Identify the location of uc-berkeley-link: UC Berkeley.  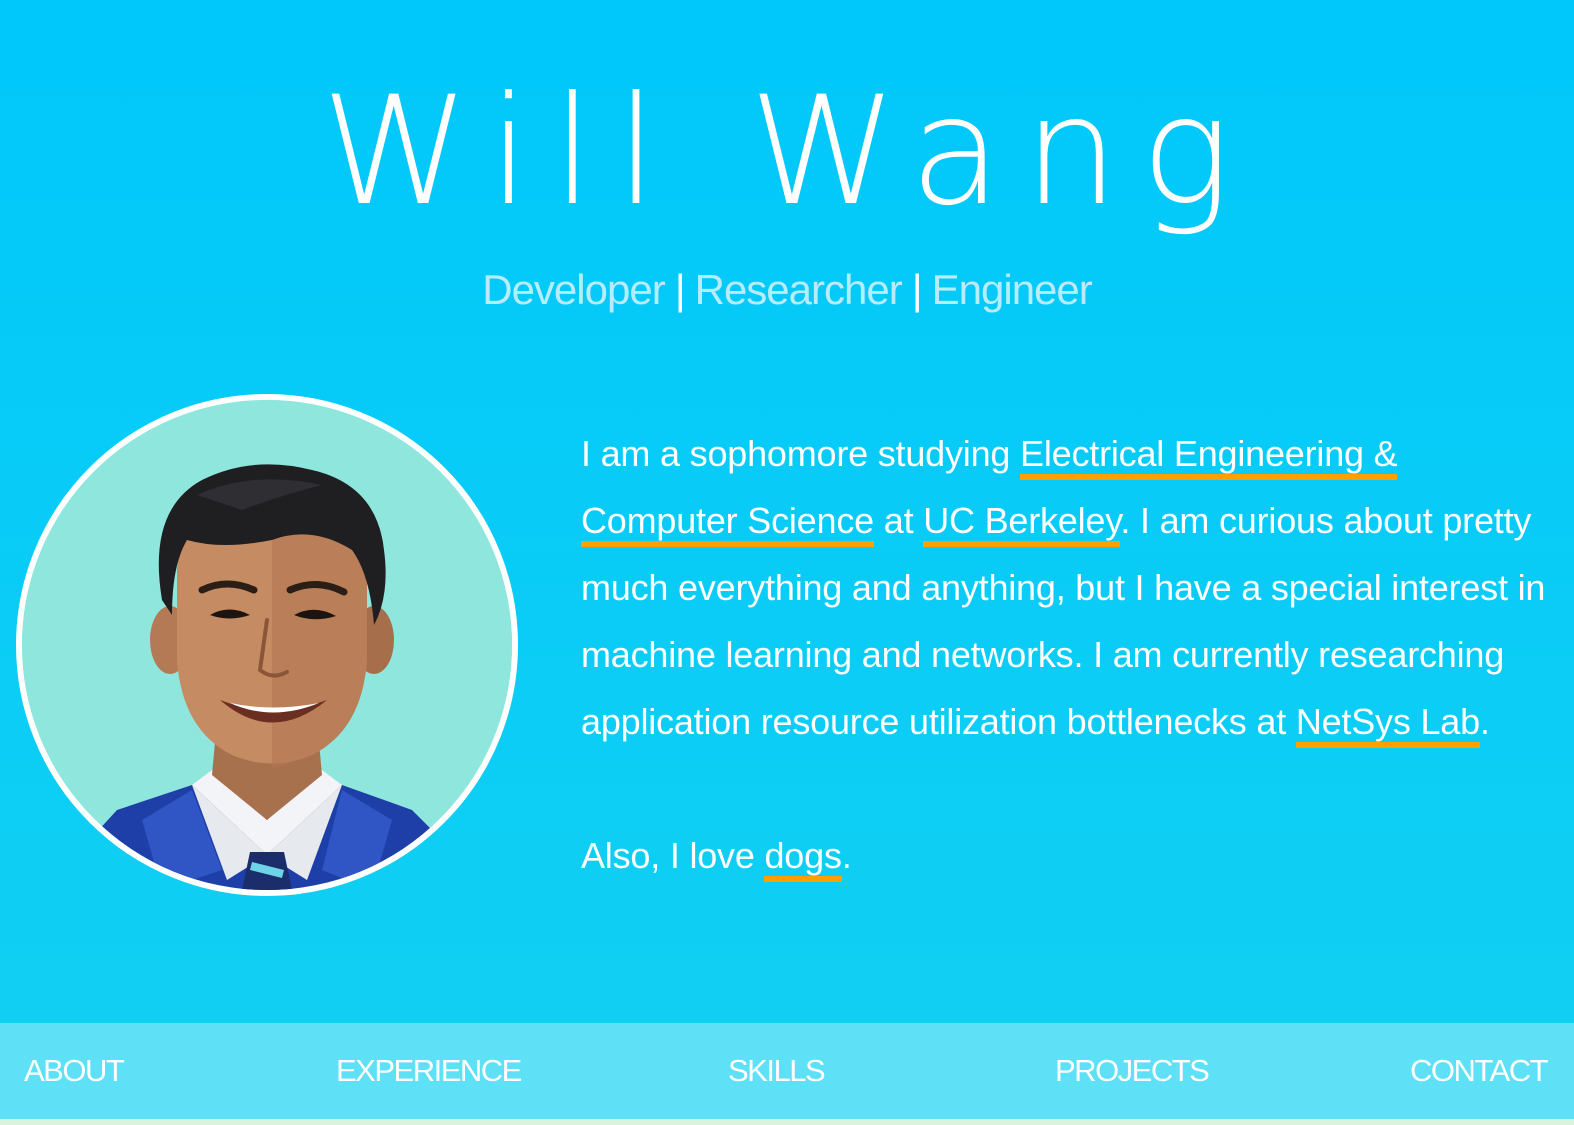
(1022, 523).